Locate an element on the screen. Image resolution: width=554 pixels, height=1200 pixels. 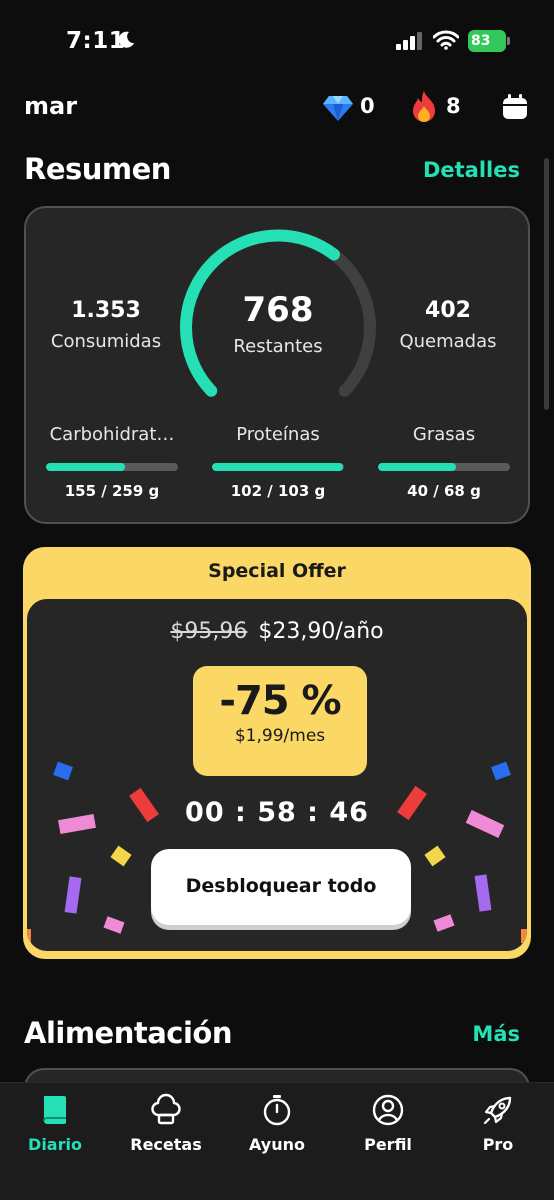
summary-title: Resumen is located at coordinates (97, 169).